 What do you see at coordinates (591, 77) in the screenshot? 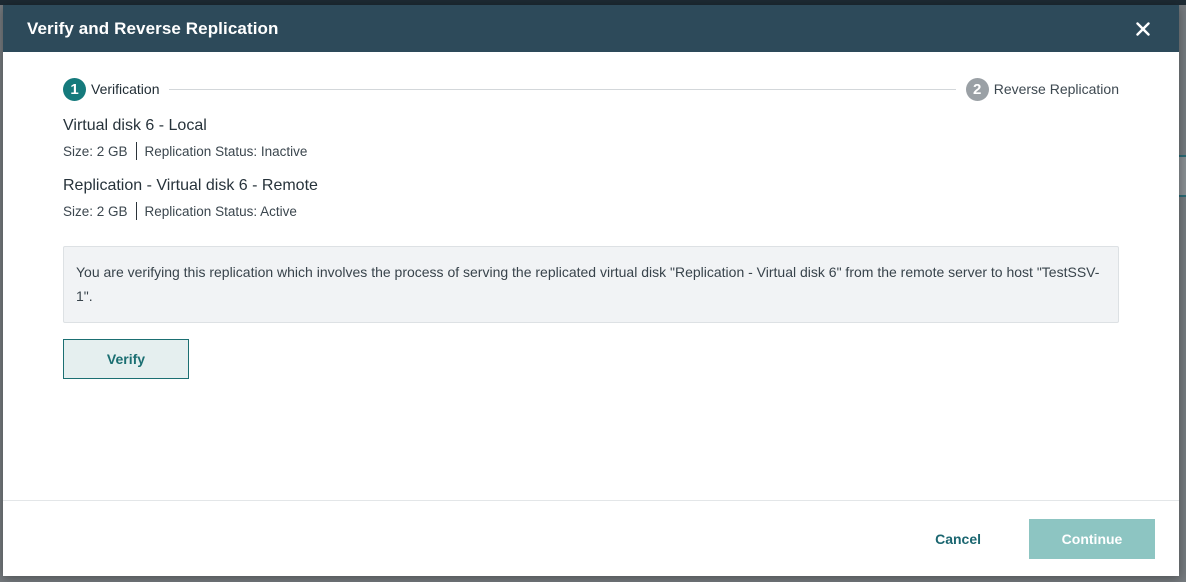
I see `stepper: 1 Verification 2 Reverse Replication` at bounding box center [591, 77].